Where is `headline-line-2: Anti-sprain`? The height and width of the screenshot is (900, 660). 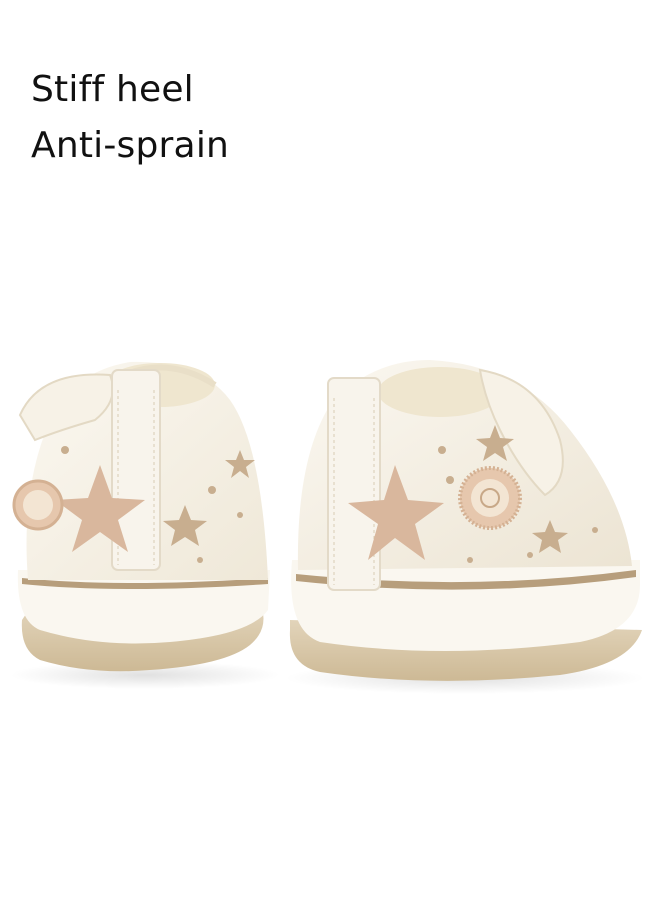 headline-line-2: Anti-sprain is located at coordinates (130, 145).